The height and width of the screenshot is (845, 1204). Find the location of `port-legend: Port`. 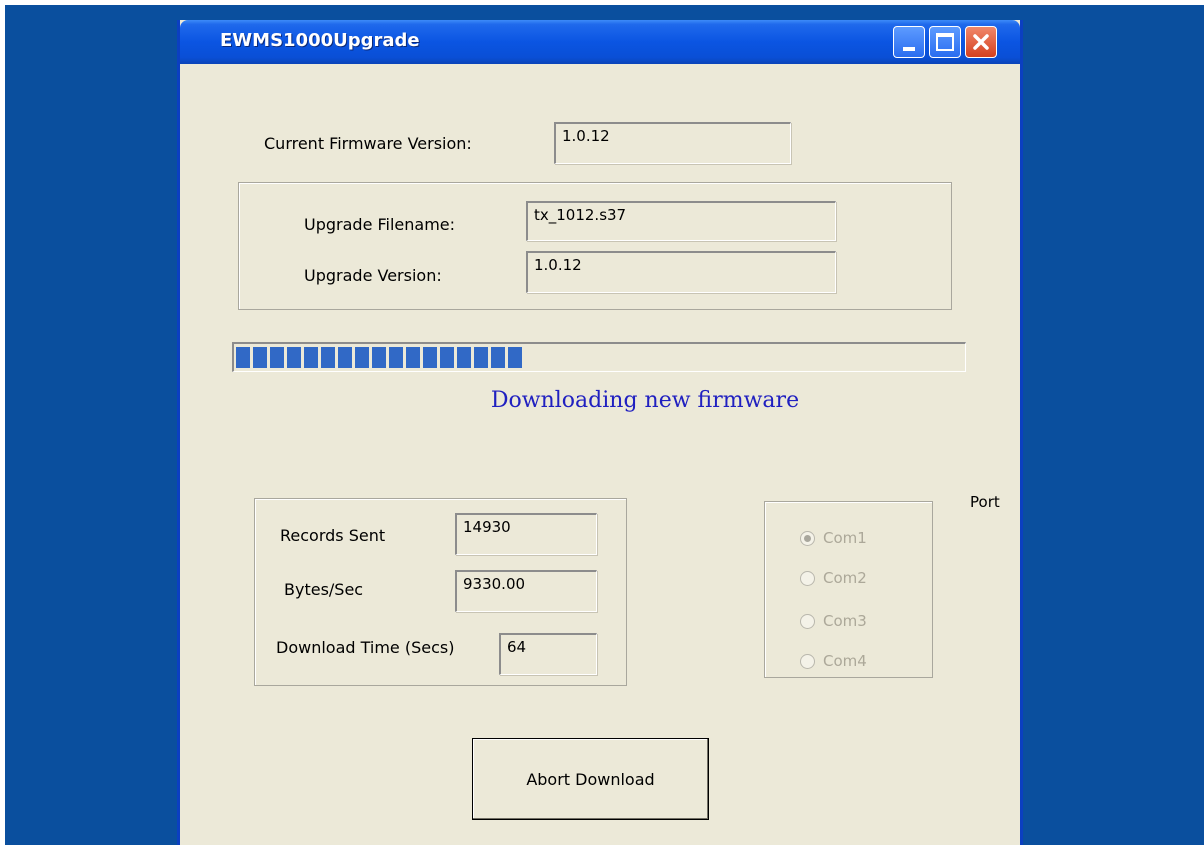

port-legend: Port is located at coordinates (985, 502).